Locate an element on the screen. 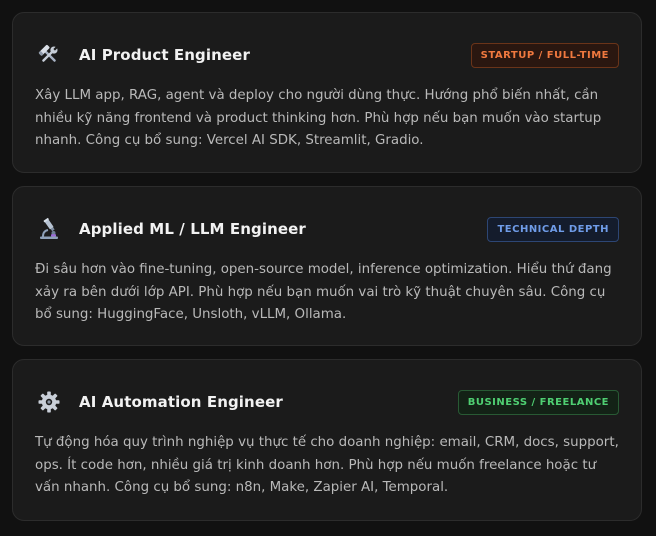 This screenshot has width=656, height=536. category-badge: BUSINESS / FREELANCE is located at coordinates (538, 402).